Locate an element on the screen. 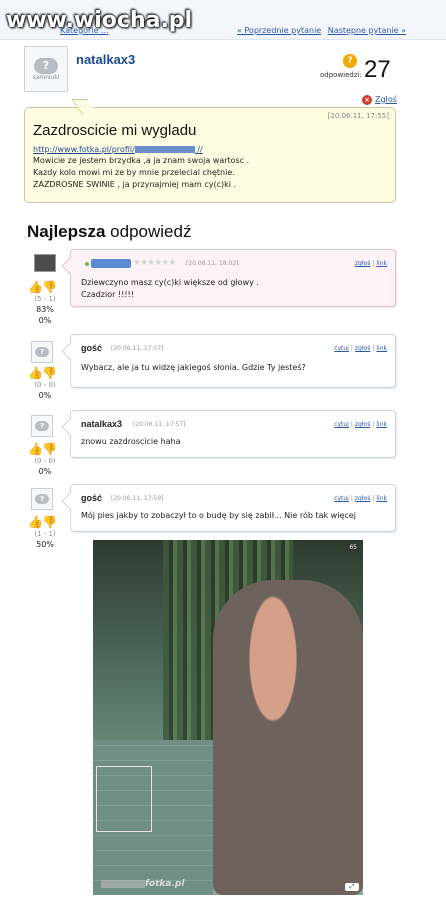 The height and width of the screenshot is (900, 446). photo-watermark: fotka.pl is located at coordinates (142, 884).